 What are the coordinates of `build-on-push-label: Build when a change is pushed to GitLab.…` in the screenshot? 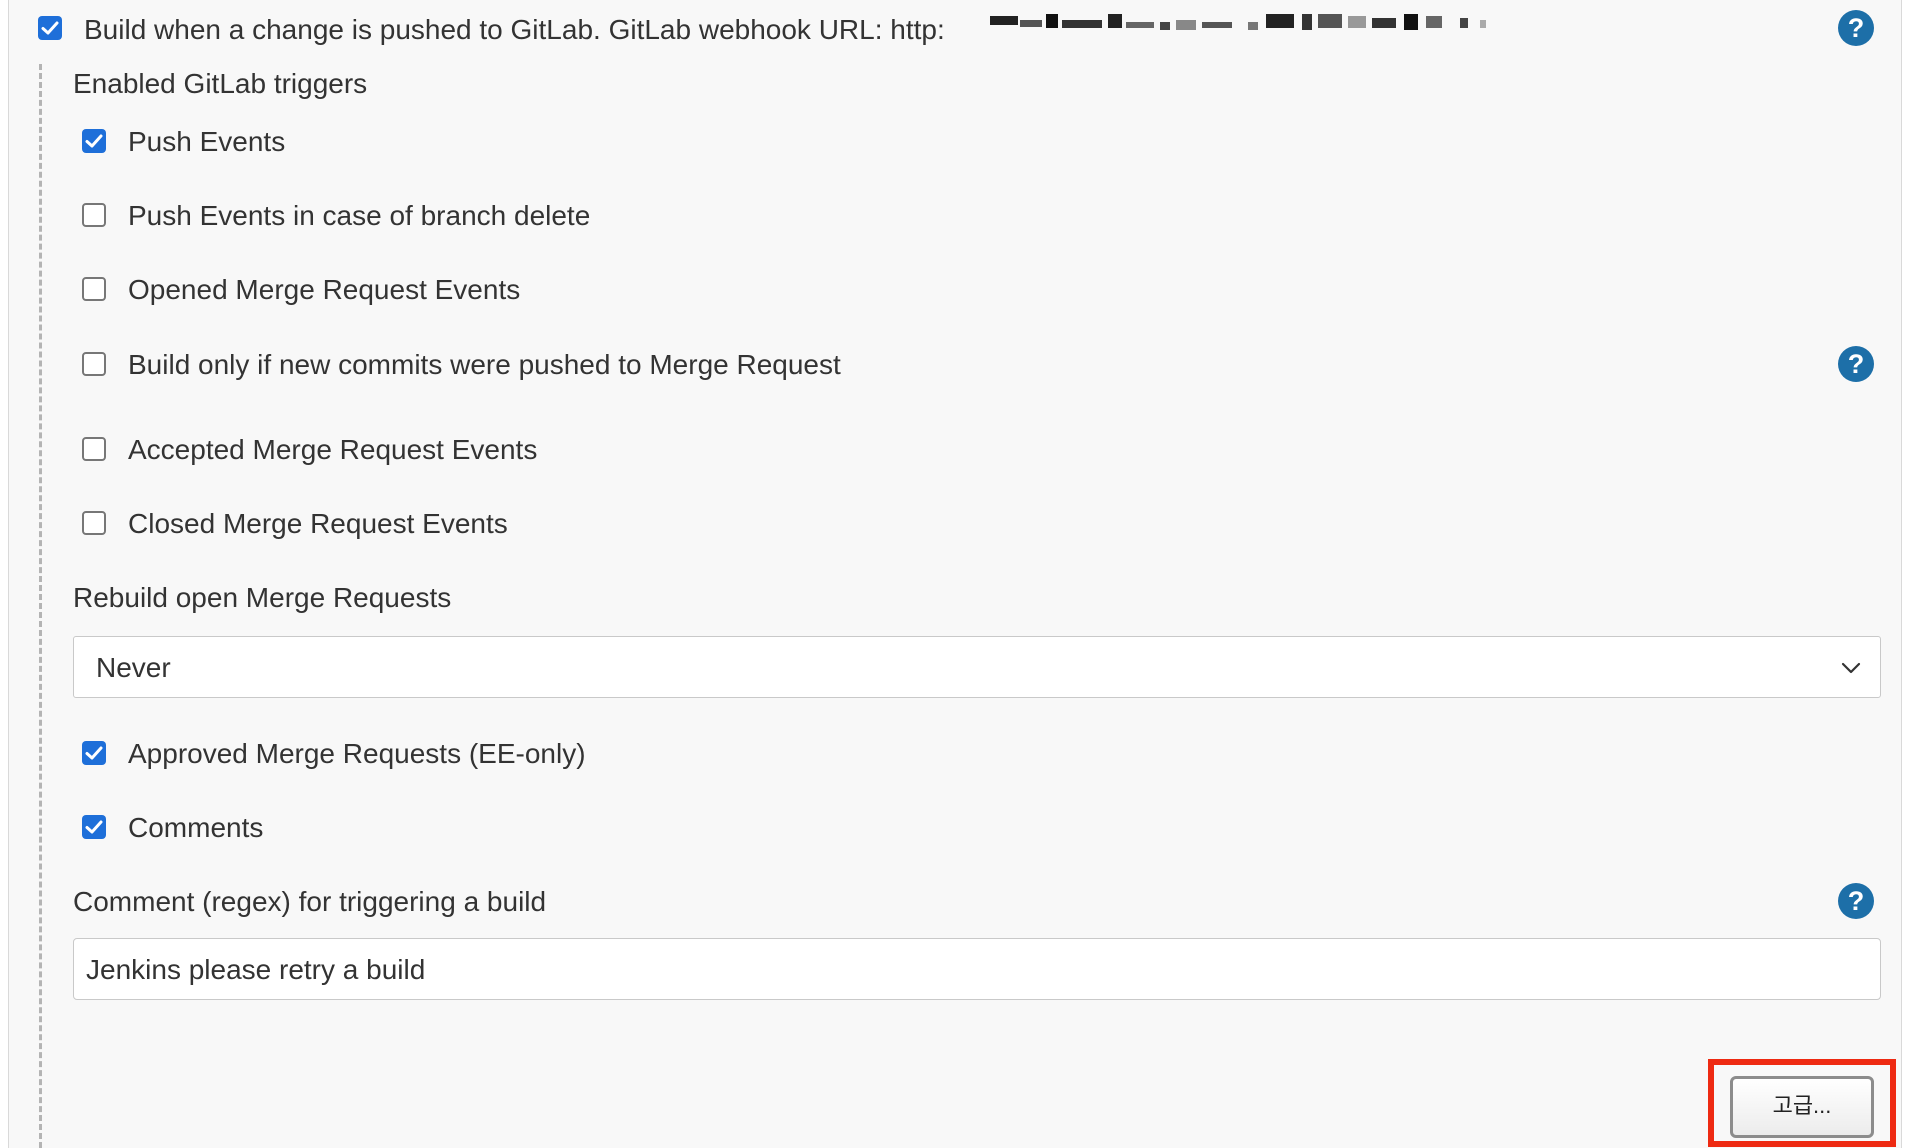 It's located at (514, 29).